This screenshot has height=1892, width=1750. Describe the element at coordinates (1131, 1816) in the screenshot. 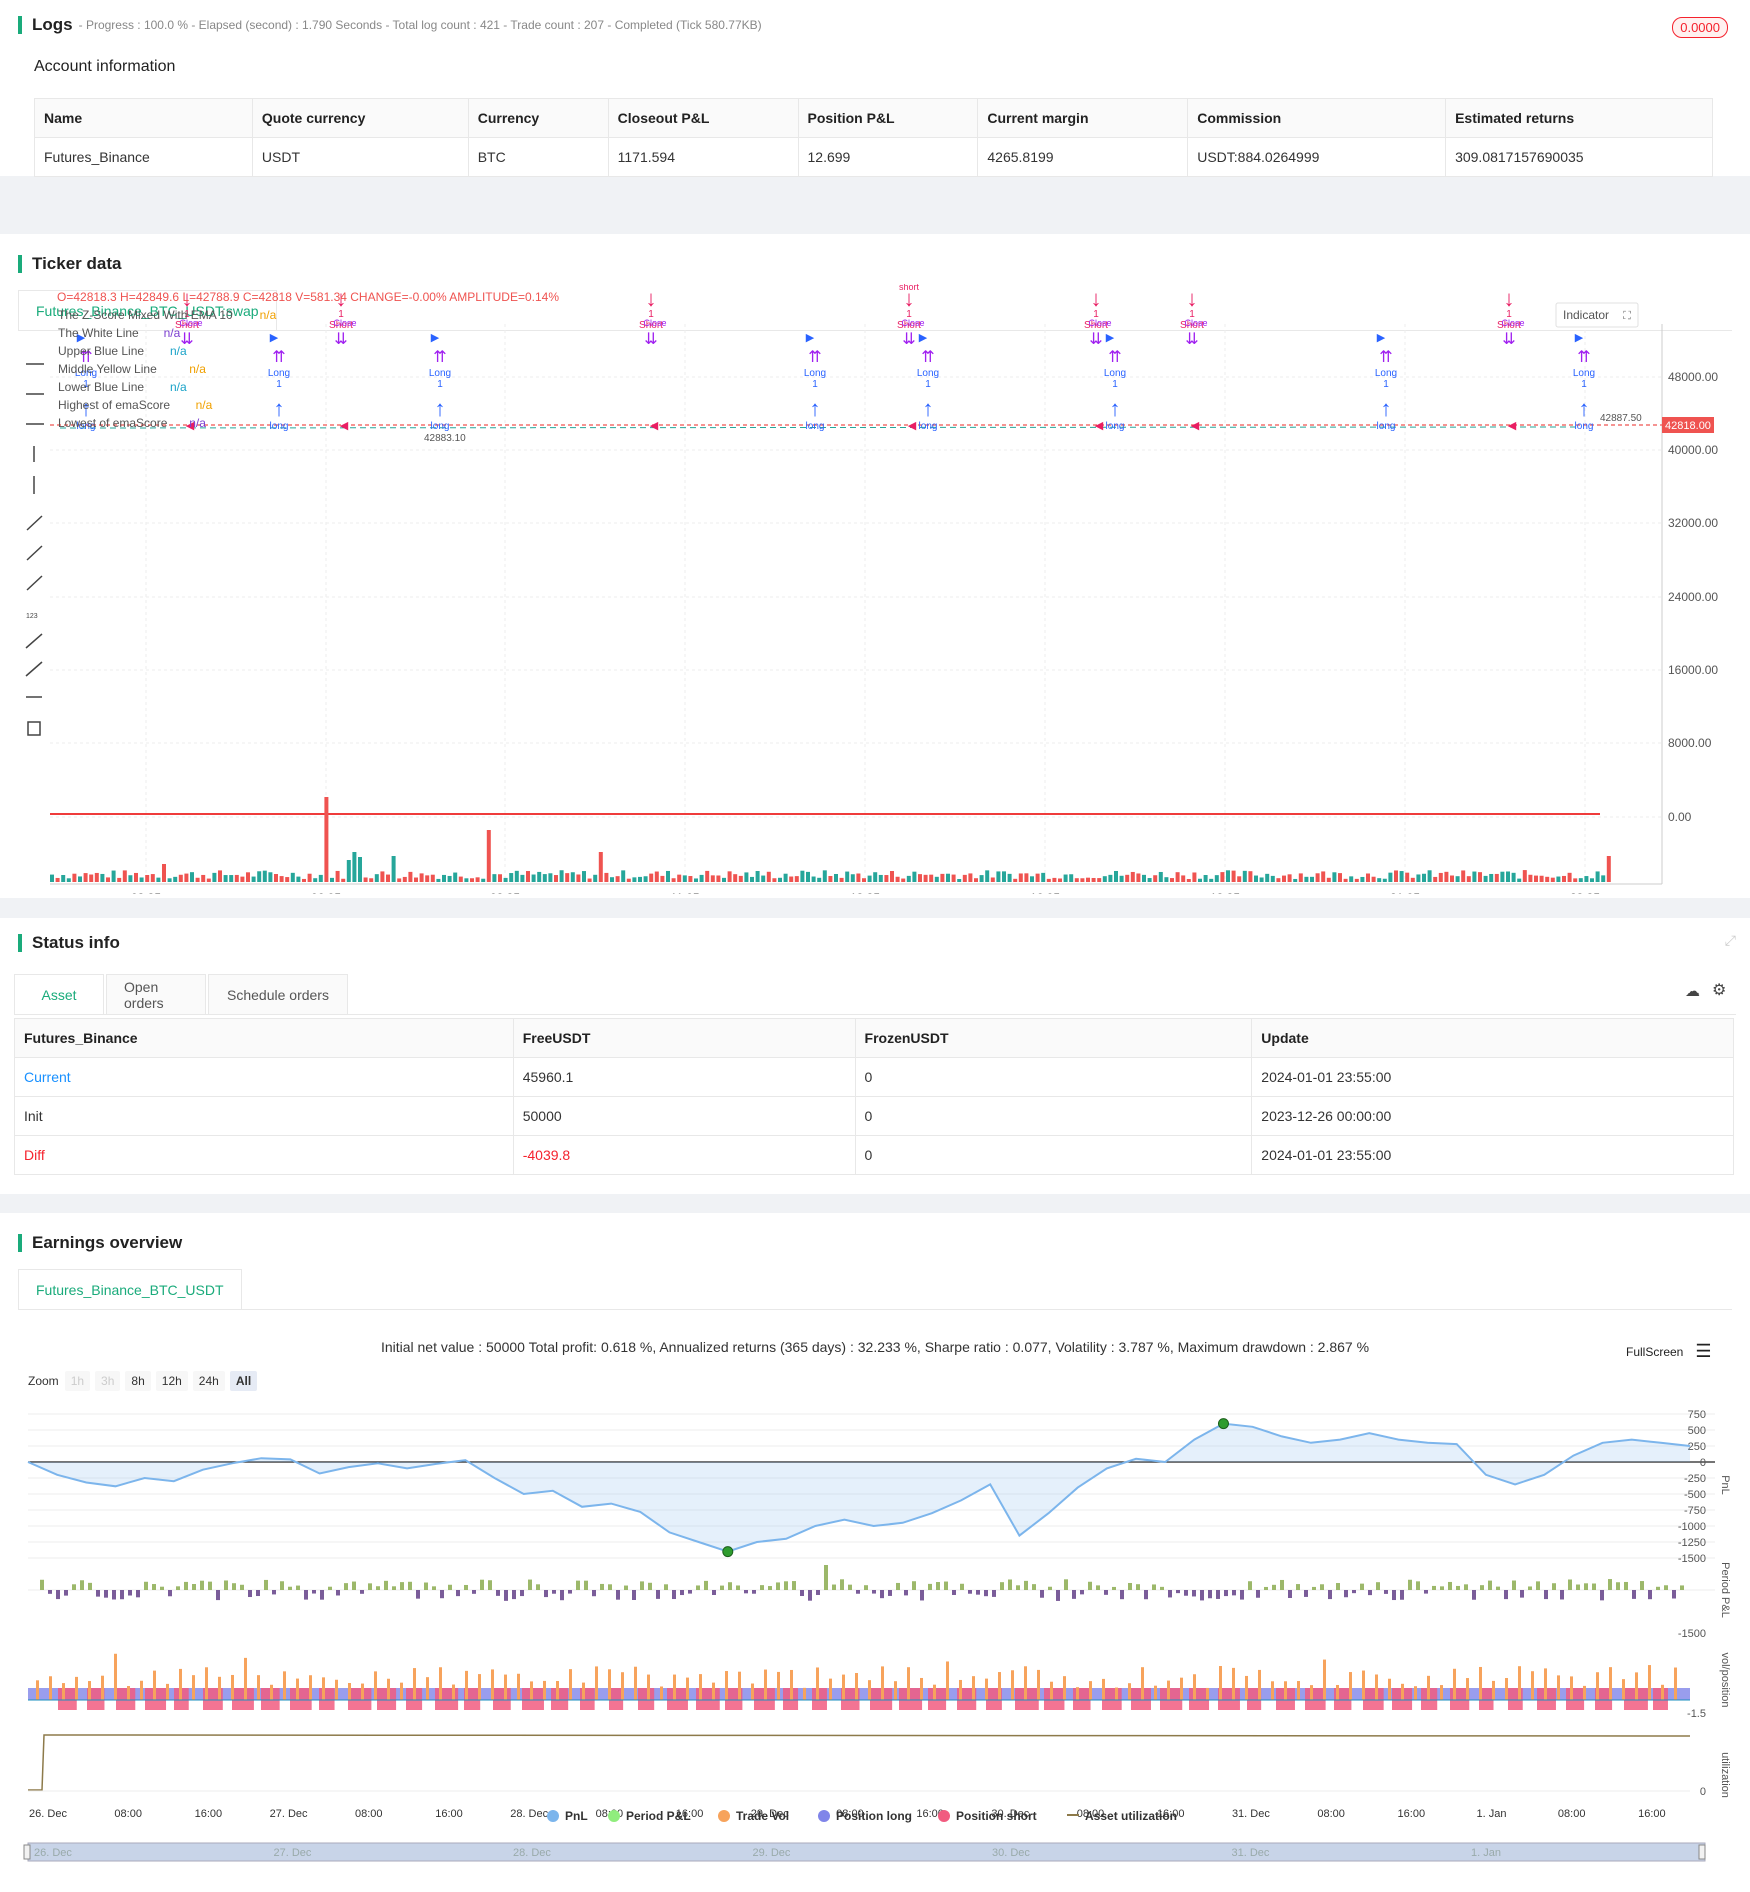

I see `legend-label: Asset utilization` at that location.